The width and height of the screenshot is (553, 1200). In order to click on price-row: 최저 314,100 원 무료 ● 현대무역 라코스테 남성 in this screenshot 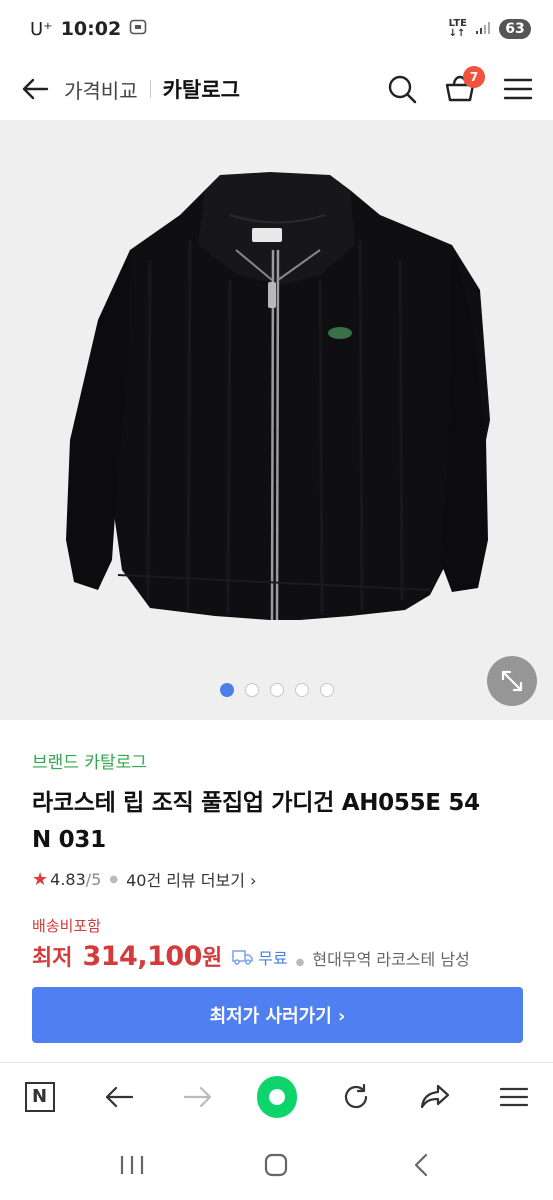, I will do `click(277, 956)`.